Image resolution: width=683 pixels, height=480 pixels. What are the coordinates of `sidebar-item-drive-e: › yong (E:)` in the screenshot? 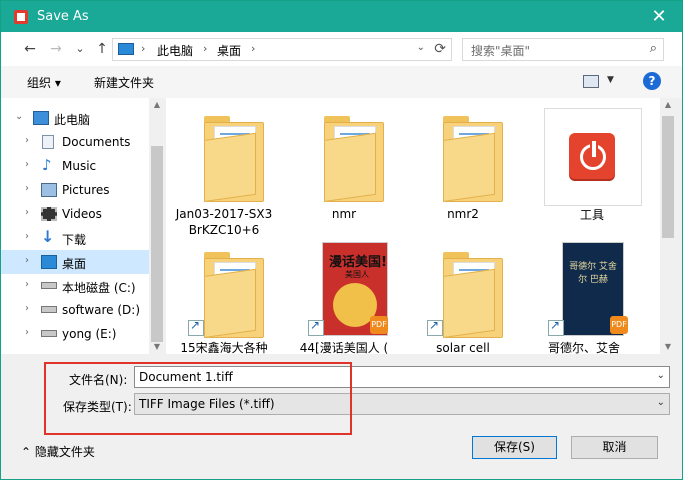 It's located at (75, 334).